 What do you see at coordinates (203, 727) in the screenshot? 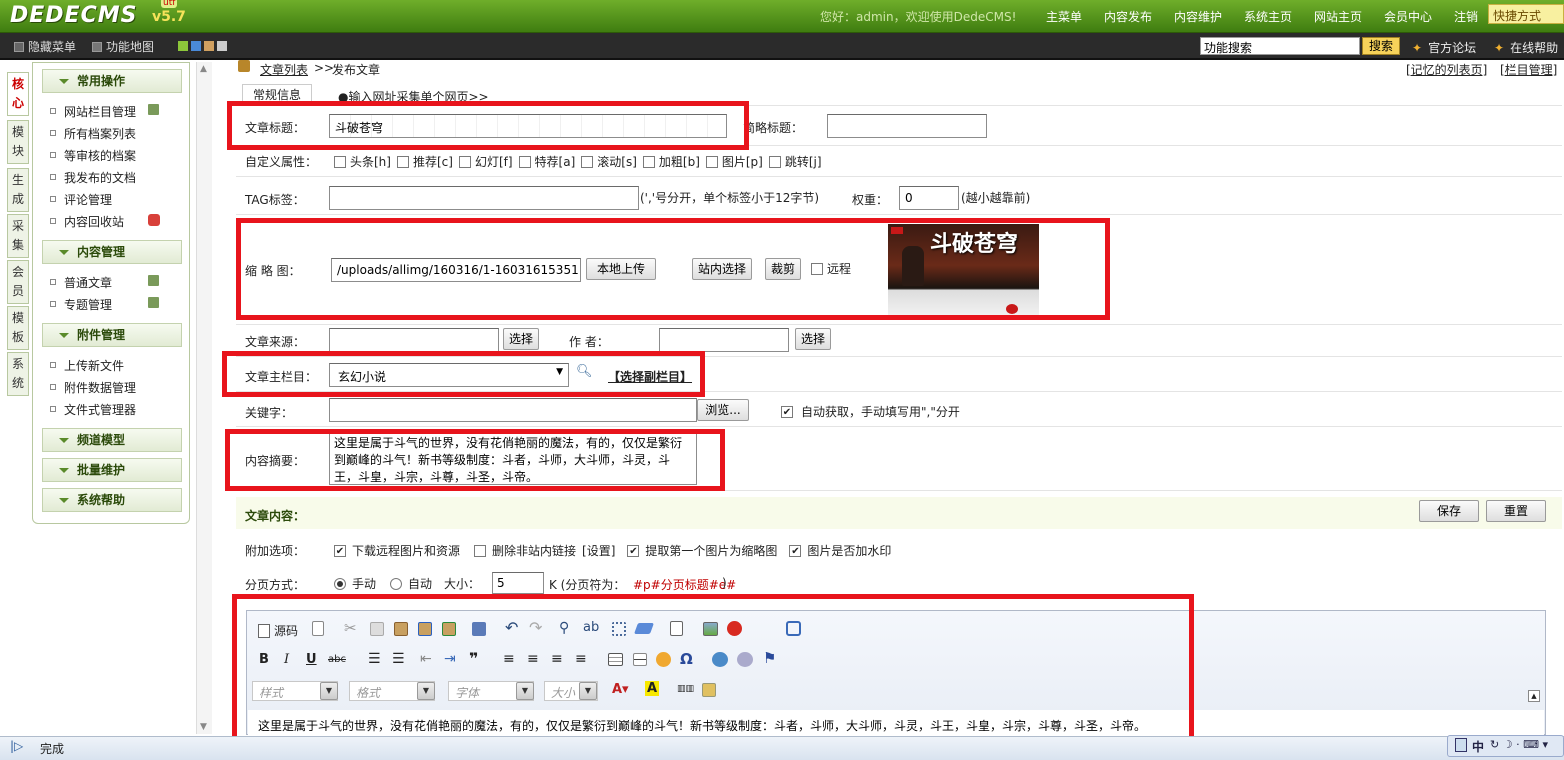
I see `scroll-down-icon: ▼` at bounding box center [203, 727].